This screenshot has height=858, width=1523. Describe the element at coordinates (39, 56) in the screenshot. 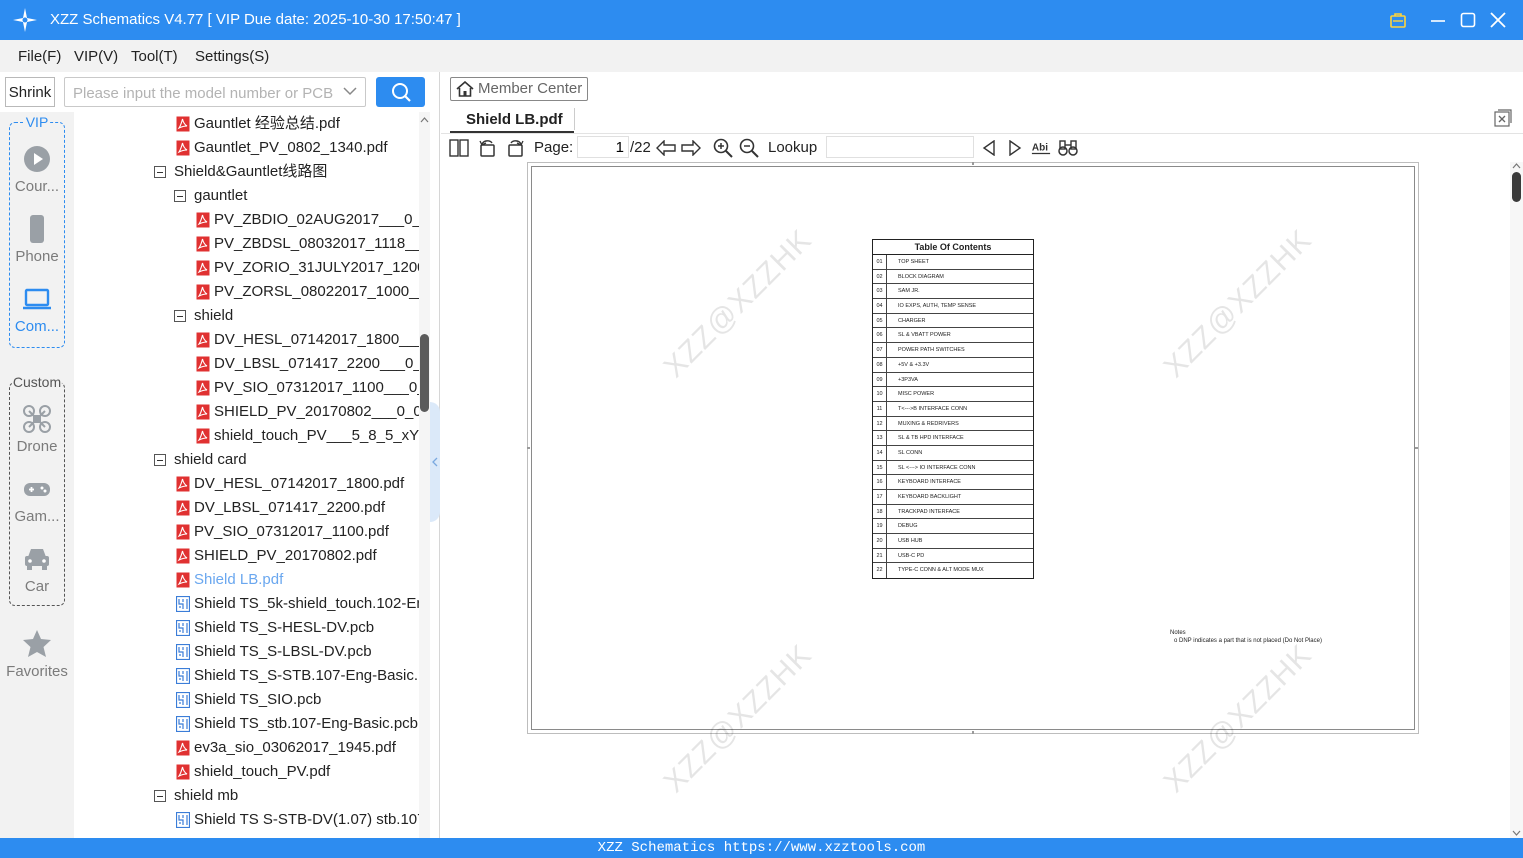

I see `menu-file: File(F)` at that location.